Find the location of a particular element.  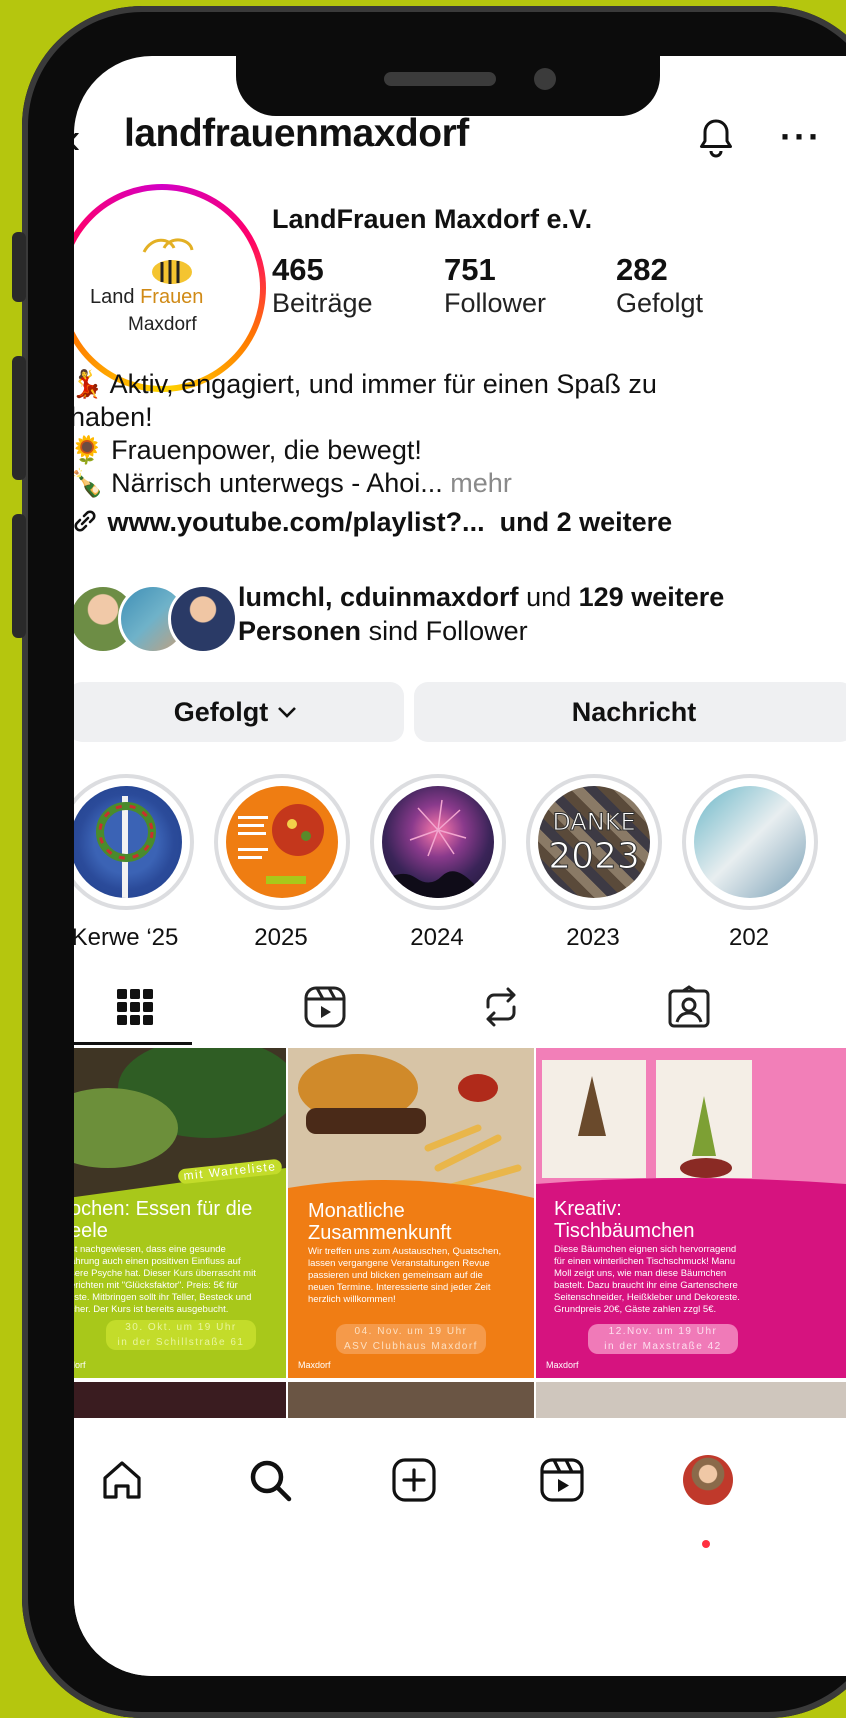

highlight-image: DANKE 2023 is located at coordinates (594, 842).